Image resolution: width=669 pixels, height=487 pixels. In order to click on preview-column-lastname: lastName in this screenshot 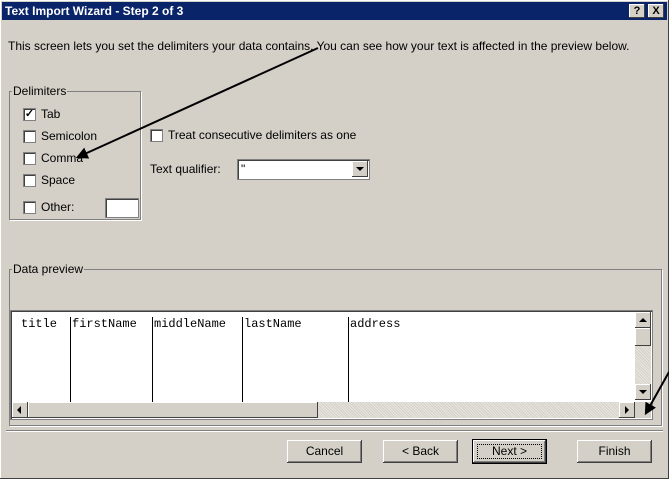, I will do `click(273, 324)`.